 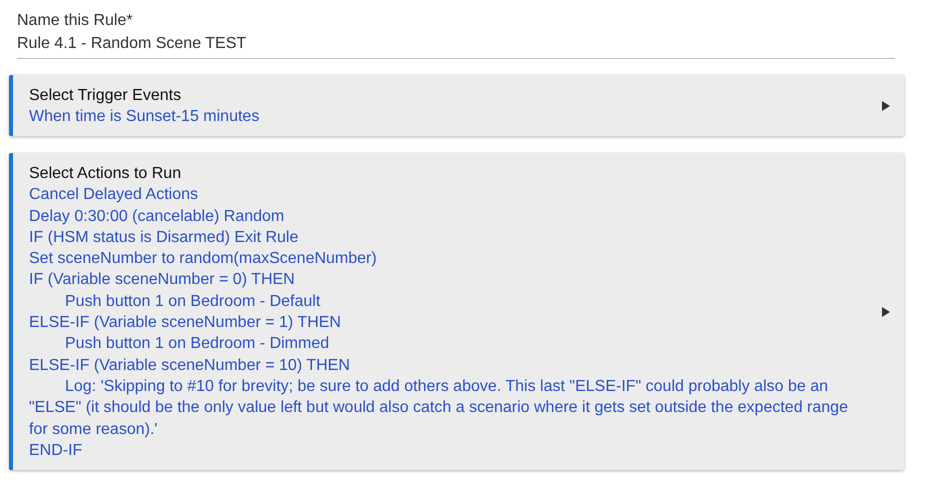 I want to click on action-line: ELSE-IF (Variable sceneNumber = 10) THEN, so click(x=190, y=366).